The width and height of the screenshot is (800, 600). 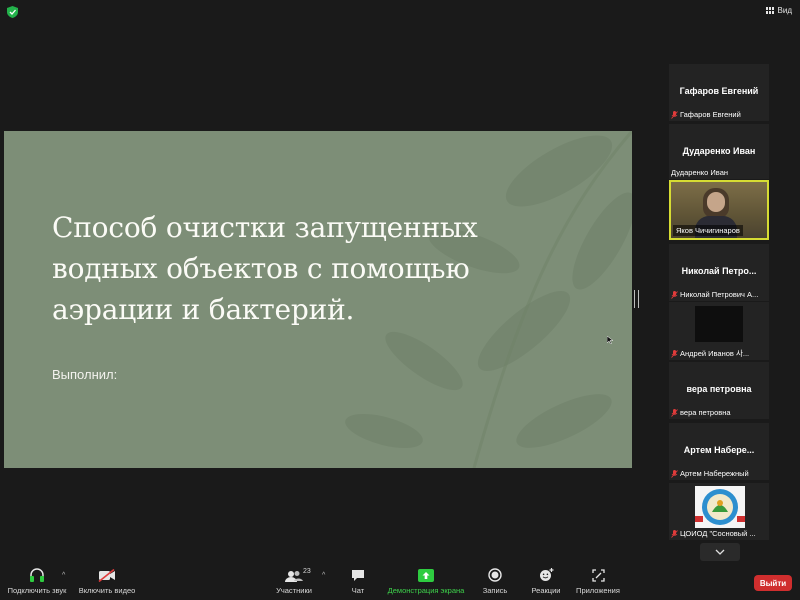 I want to click on start-video-button: Включить видео, so click(x=107, y=582).